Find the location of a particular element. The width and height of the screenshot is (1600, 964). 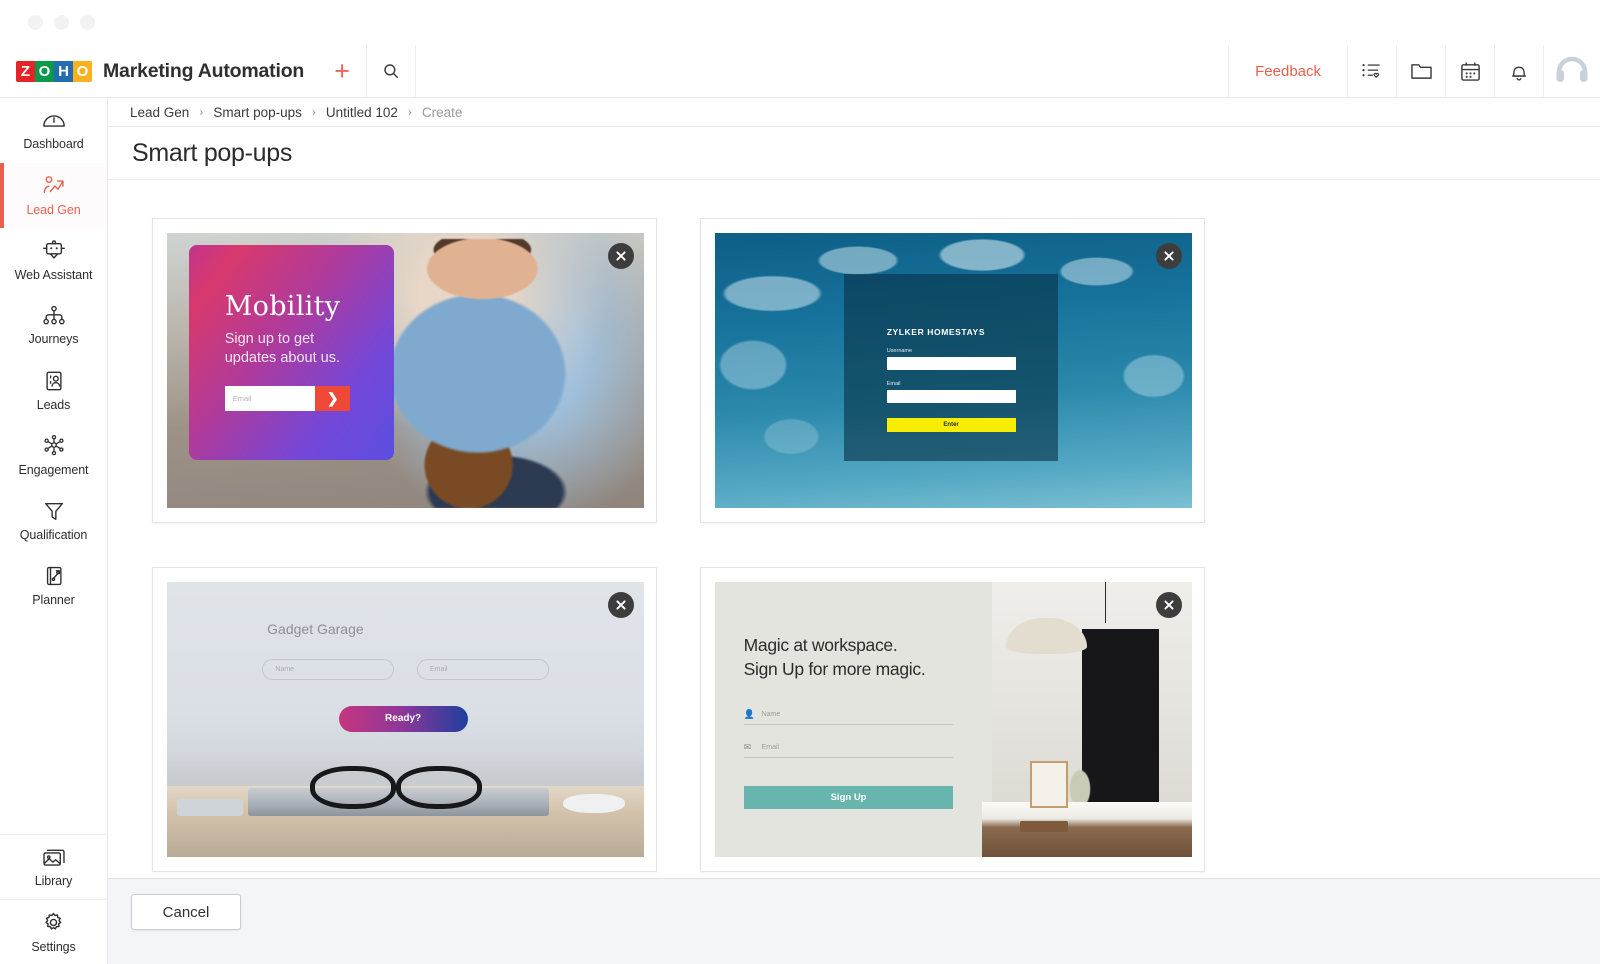

popup-field-label-email: Email is located at coordinates (893, 383).